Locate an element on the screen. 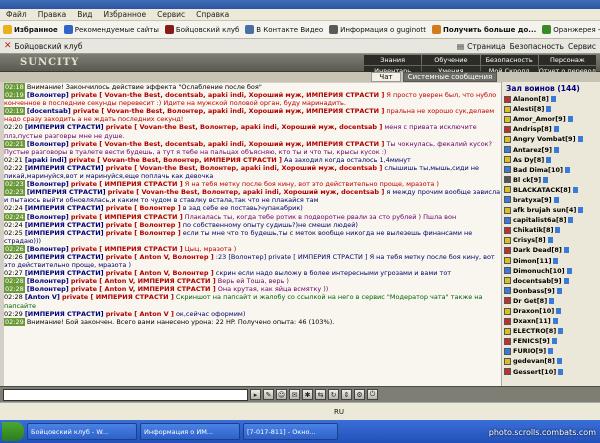 This screenshot has width=600, height=443. player-row: Dimon[11] is located at coordinates (551, 261).